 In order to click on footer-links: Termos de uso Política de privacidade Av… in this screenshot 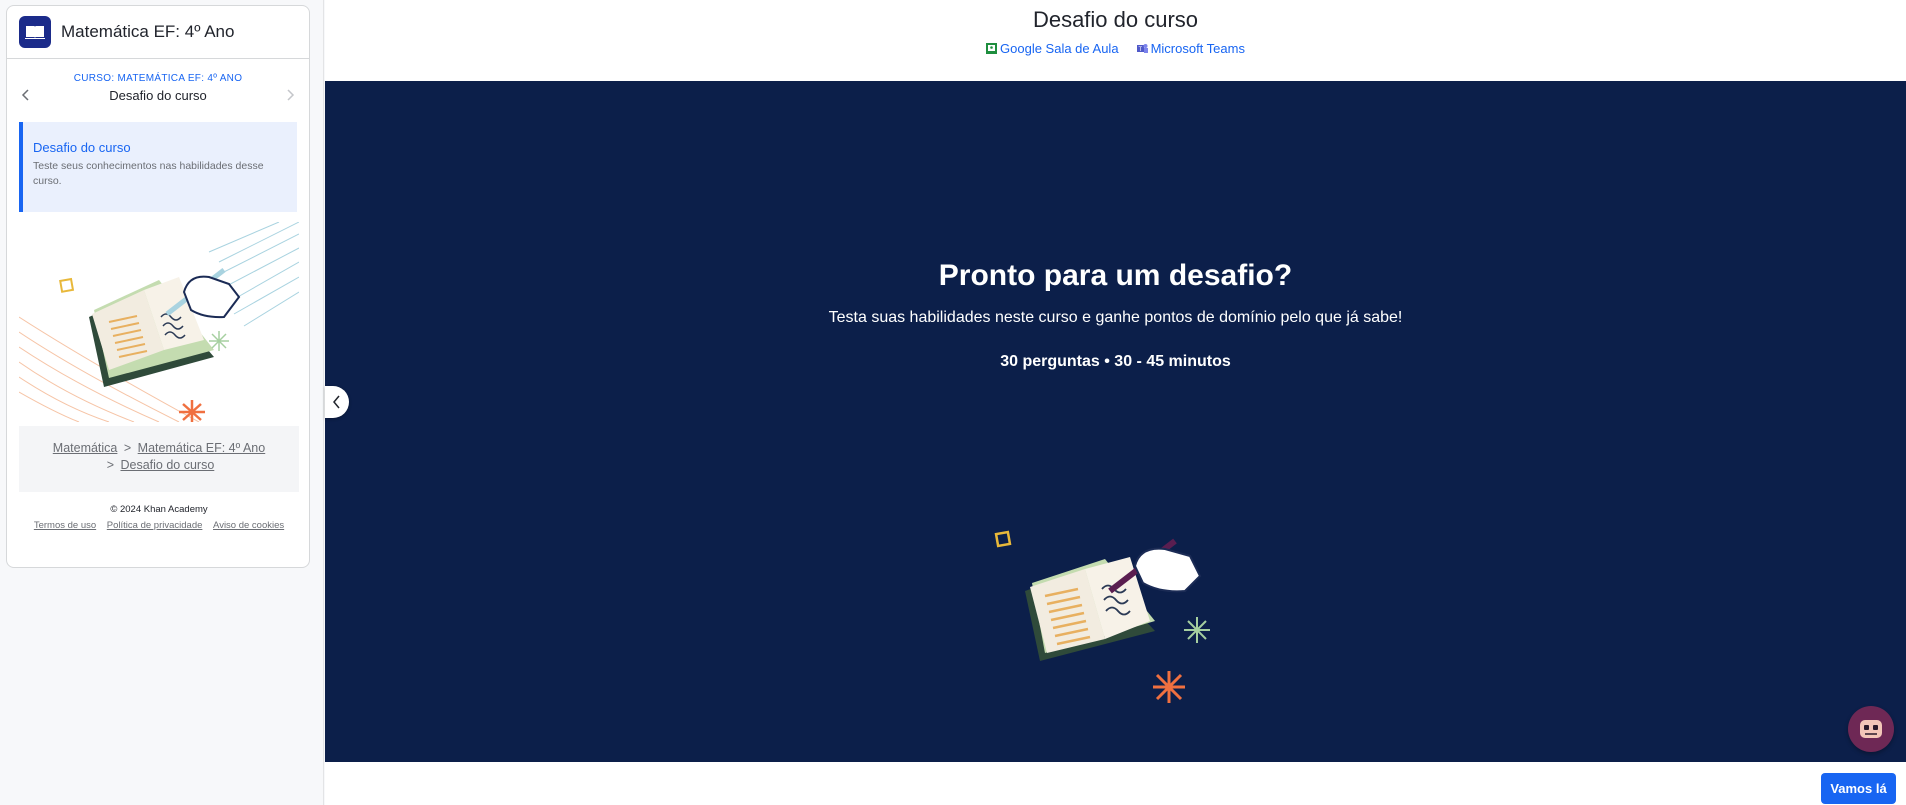, I will do `click(159, 526)`.